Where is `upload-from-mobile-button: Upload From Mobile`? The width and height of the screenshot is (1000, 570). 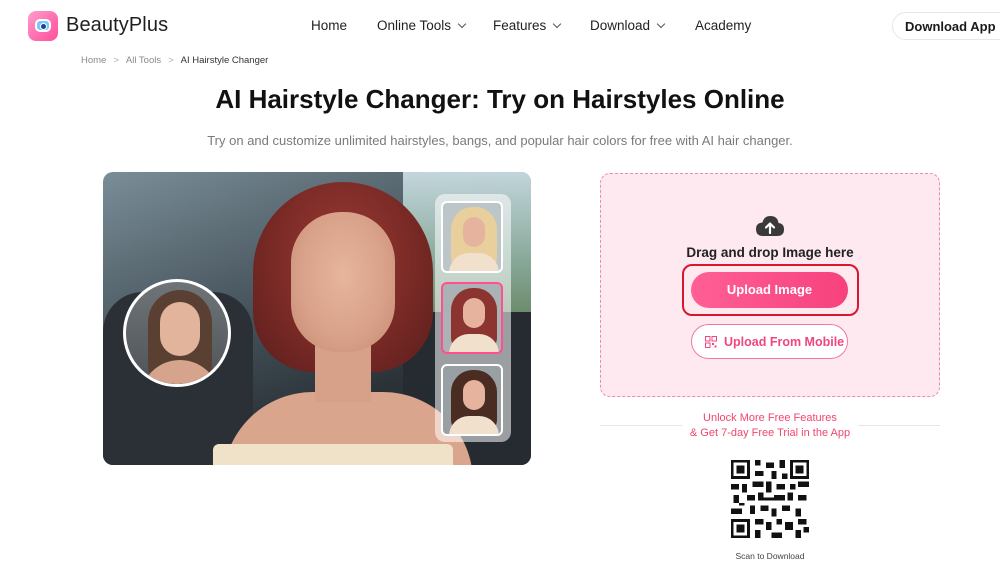 upload-from-mobile-button: Upload From Mobile is located at coordinates (769, 341).